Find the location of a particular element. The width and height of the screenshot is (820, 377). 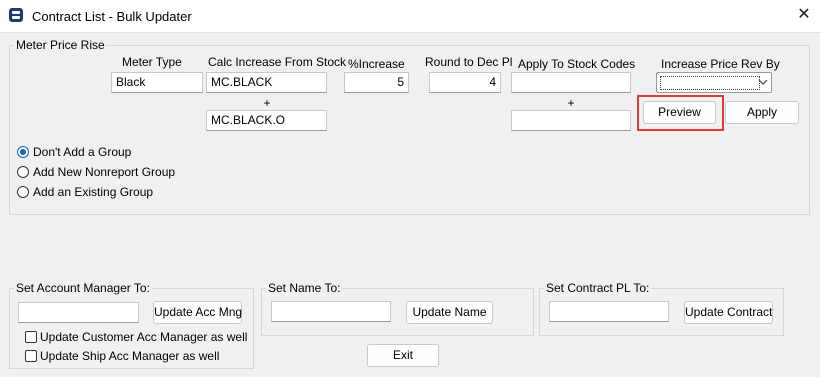

plus-sign-apply: + is located at coordinates (571, 103).